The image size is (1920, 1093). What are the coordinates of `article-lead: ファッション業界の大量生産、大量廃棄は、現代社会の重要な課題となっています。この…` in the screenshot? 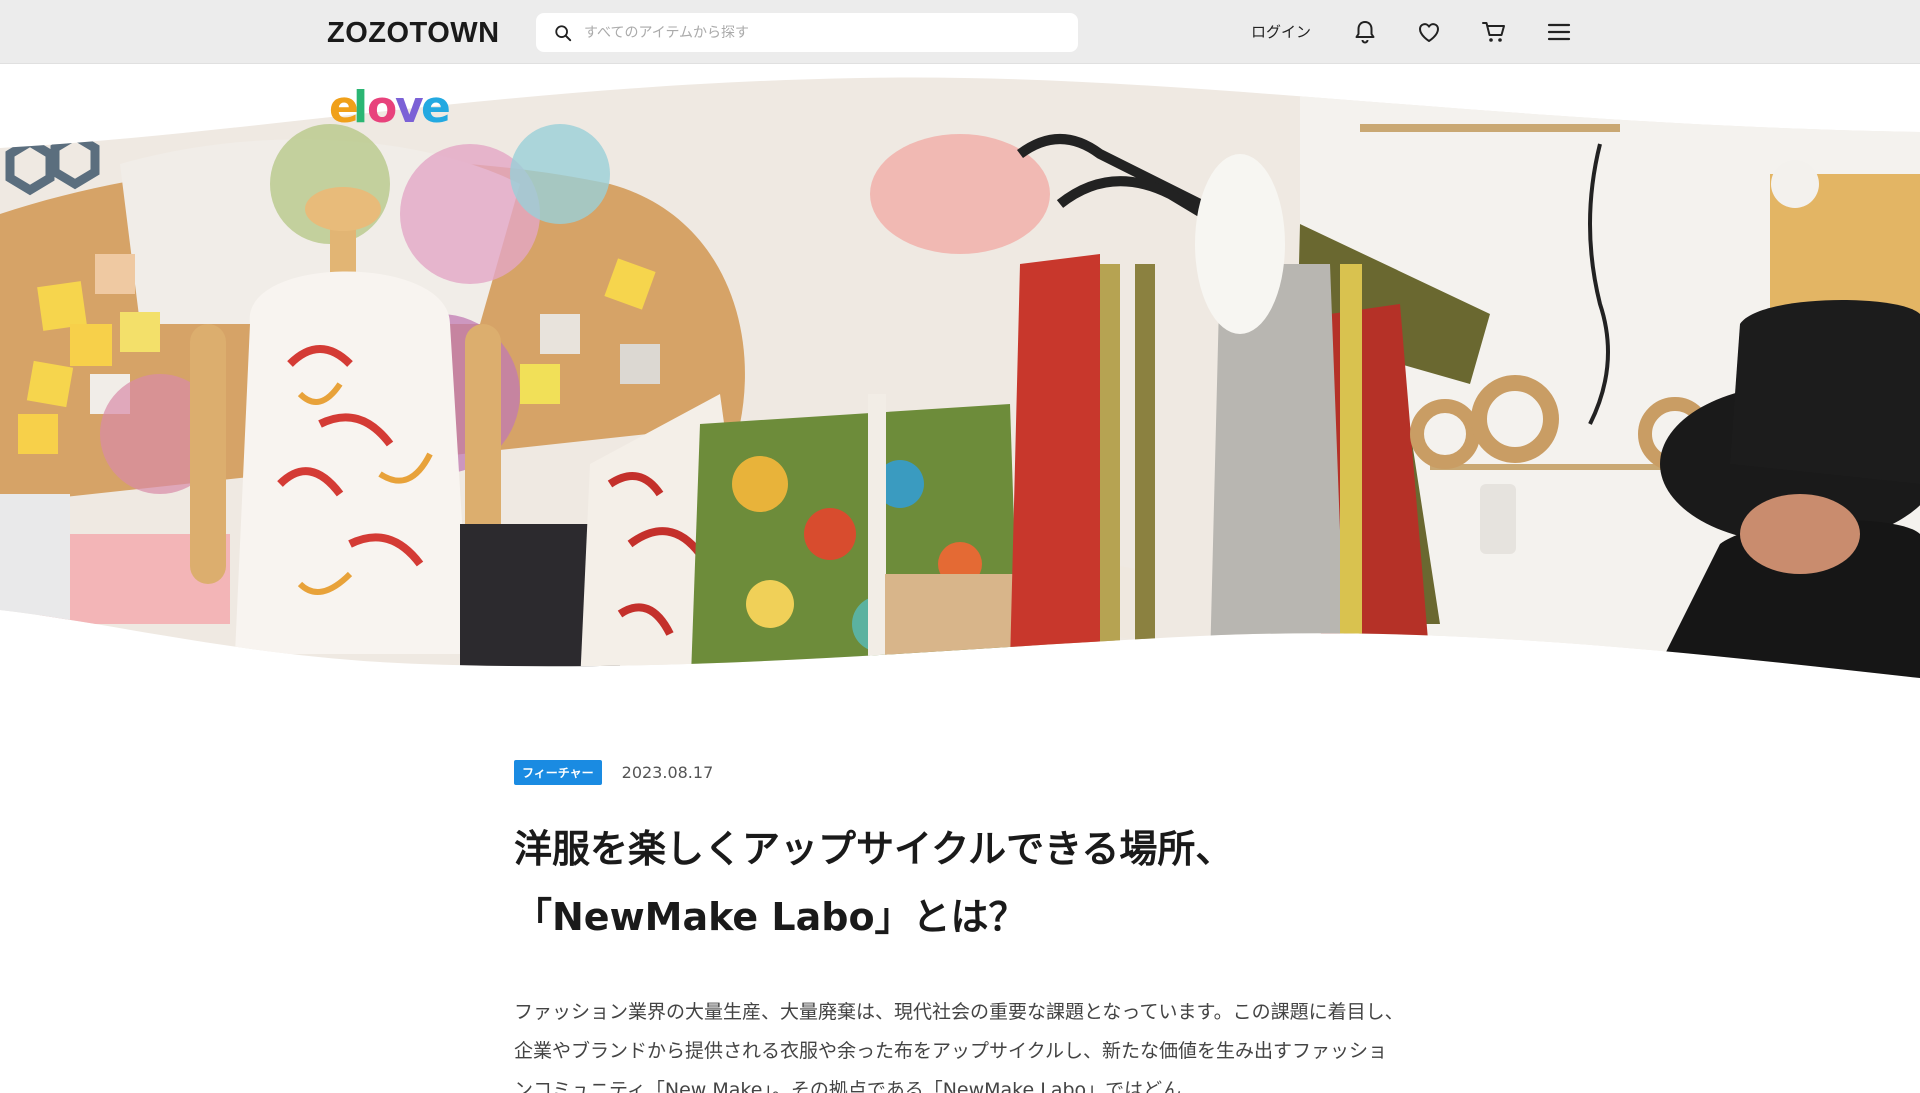 It's located at (959, 1047).